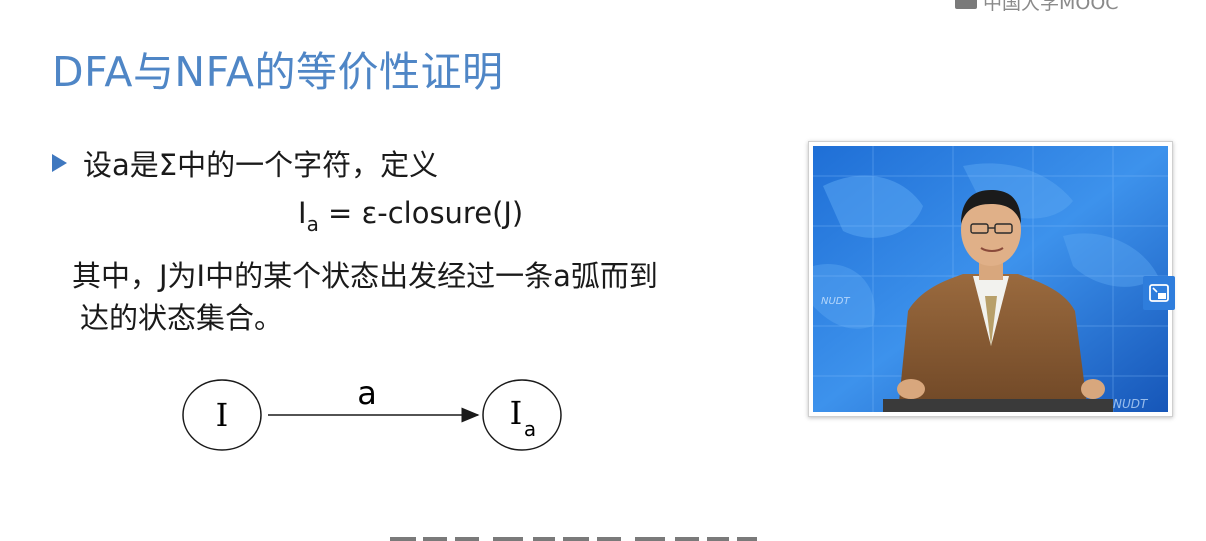  Describe the element at coordinates (302, 213) in the screenshot. I see `formula-lhs: I` at that location.